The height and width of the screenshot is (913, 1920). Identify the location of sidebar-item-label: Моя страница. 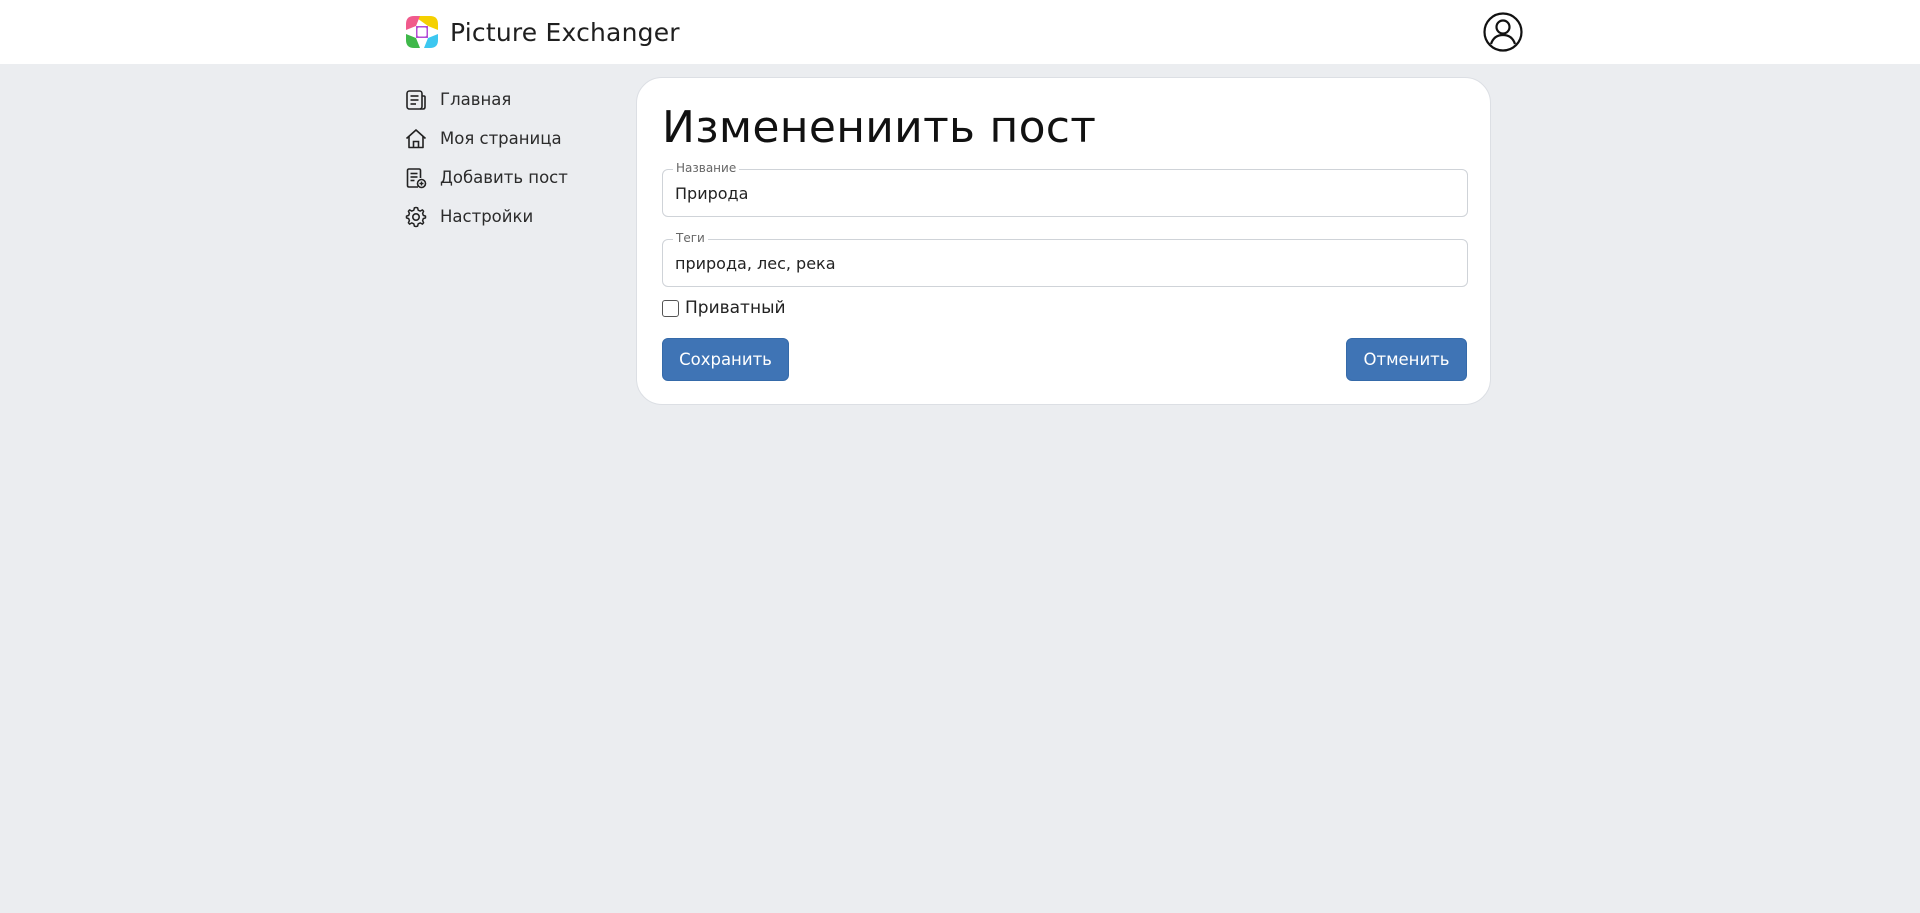
(501, 138).